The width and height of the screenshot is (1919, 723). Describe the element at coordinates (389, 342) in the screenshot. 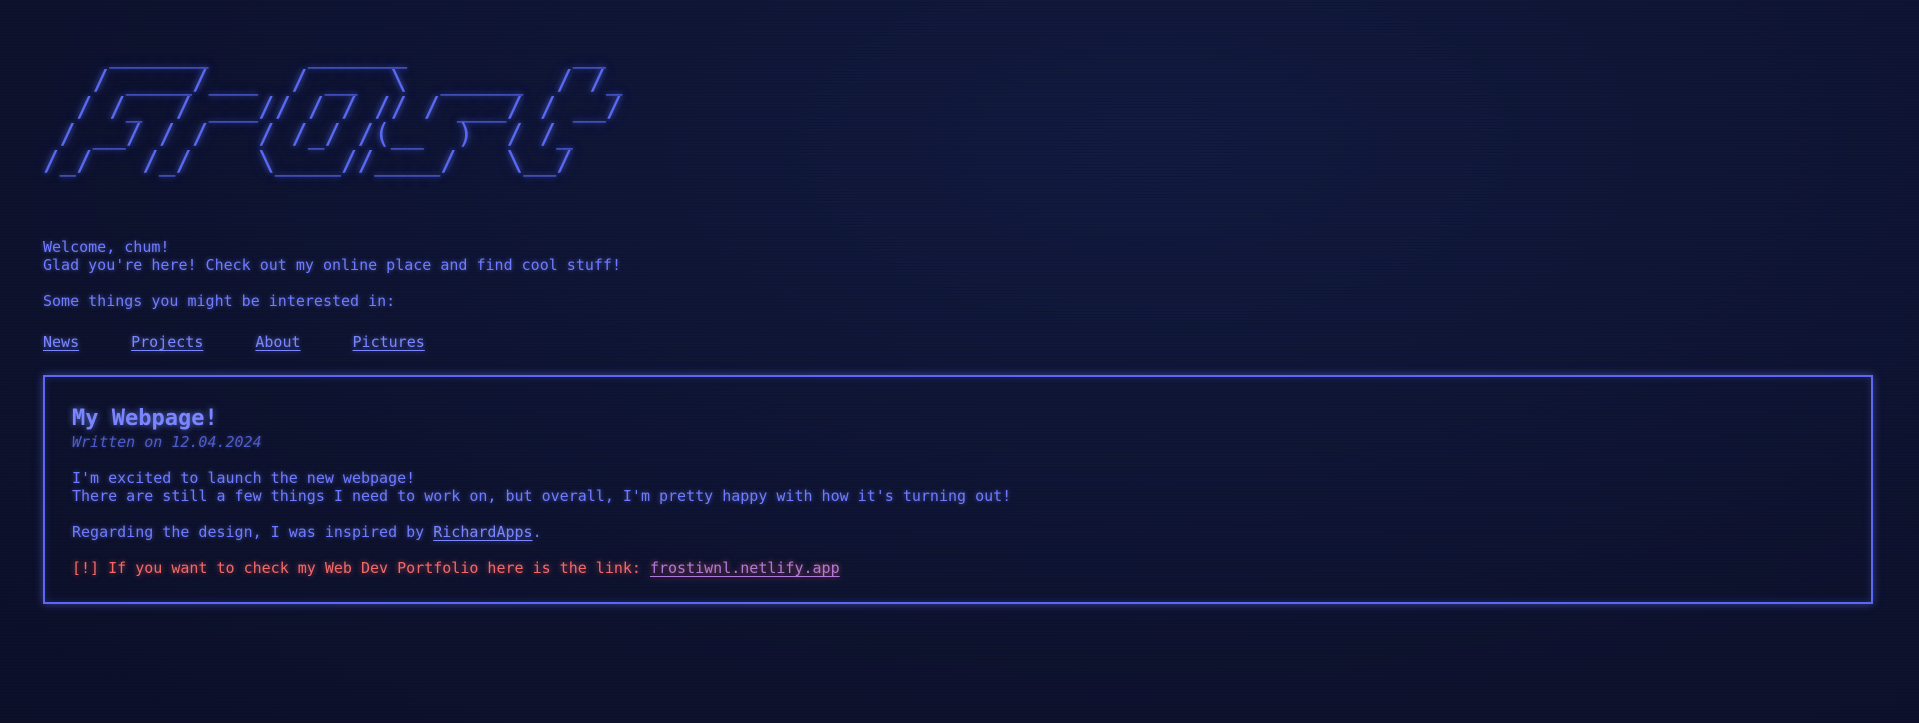

I see `nav-link-pictures: Pictures` at that location.